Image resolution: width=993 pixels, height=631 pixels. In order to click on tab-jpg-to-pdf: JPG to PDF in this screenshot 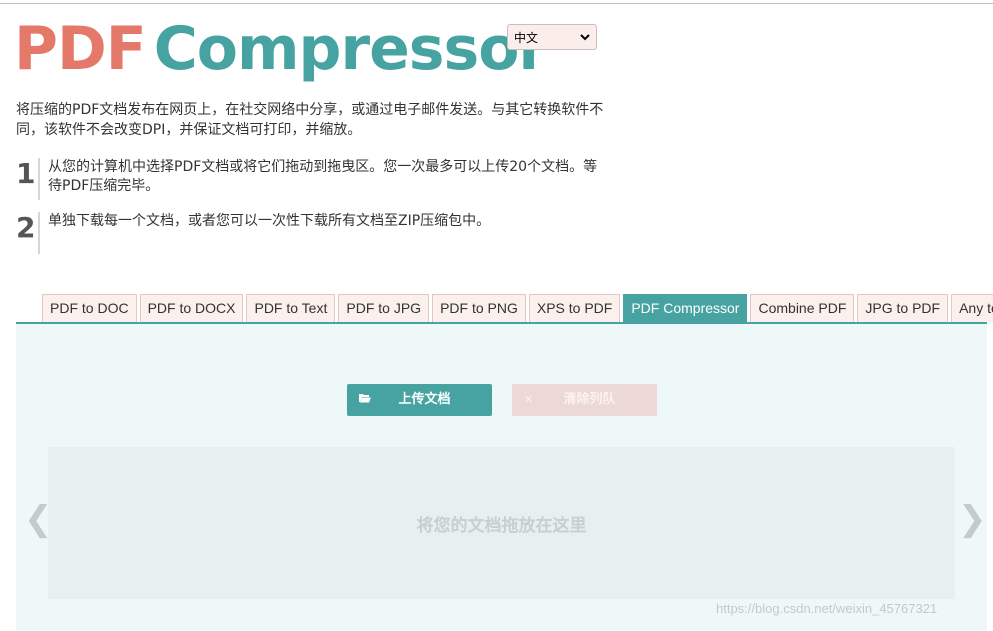, I will do `click(903, 308)`.